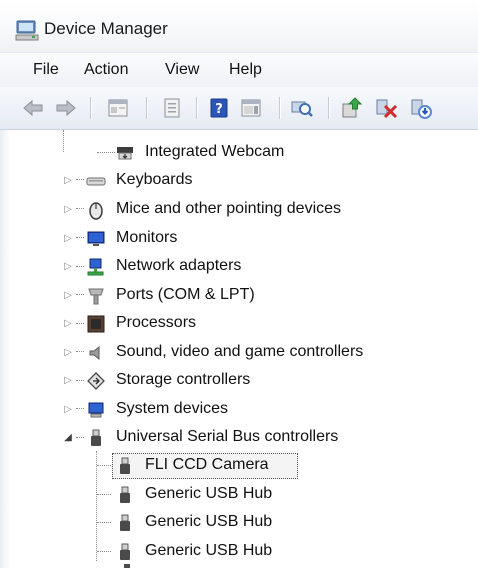 Image resolution: width=478 pixels, height=568 pixels. I want to click on tree-item-processors: ▷ Processors, so click(244, 324).